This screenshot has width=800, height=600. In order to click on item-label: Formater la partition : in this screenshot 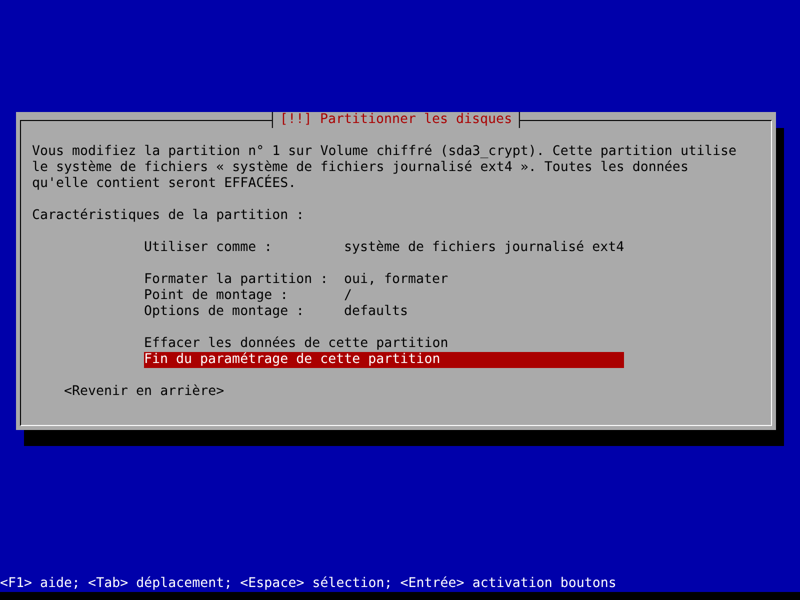, I will do `click(237, 280)`.